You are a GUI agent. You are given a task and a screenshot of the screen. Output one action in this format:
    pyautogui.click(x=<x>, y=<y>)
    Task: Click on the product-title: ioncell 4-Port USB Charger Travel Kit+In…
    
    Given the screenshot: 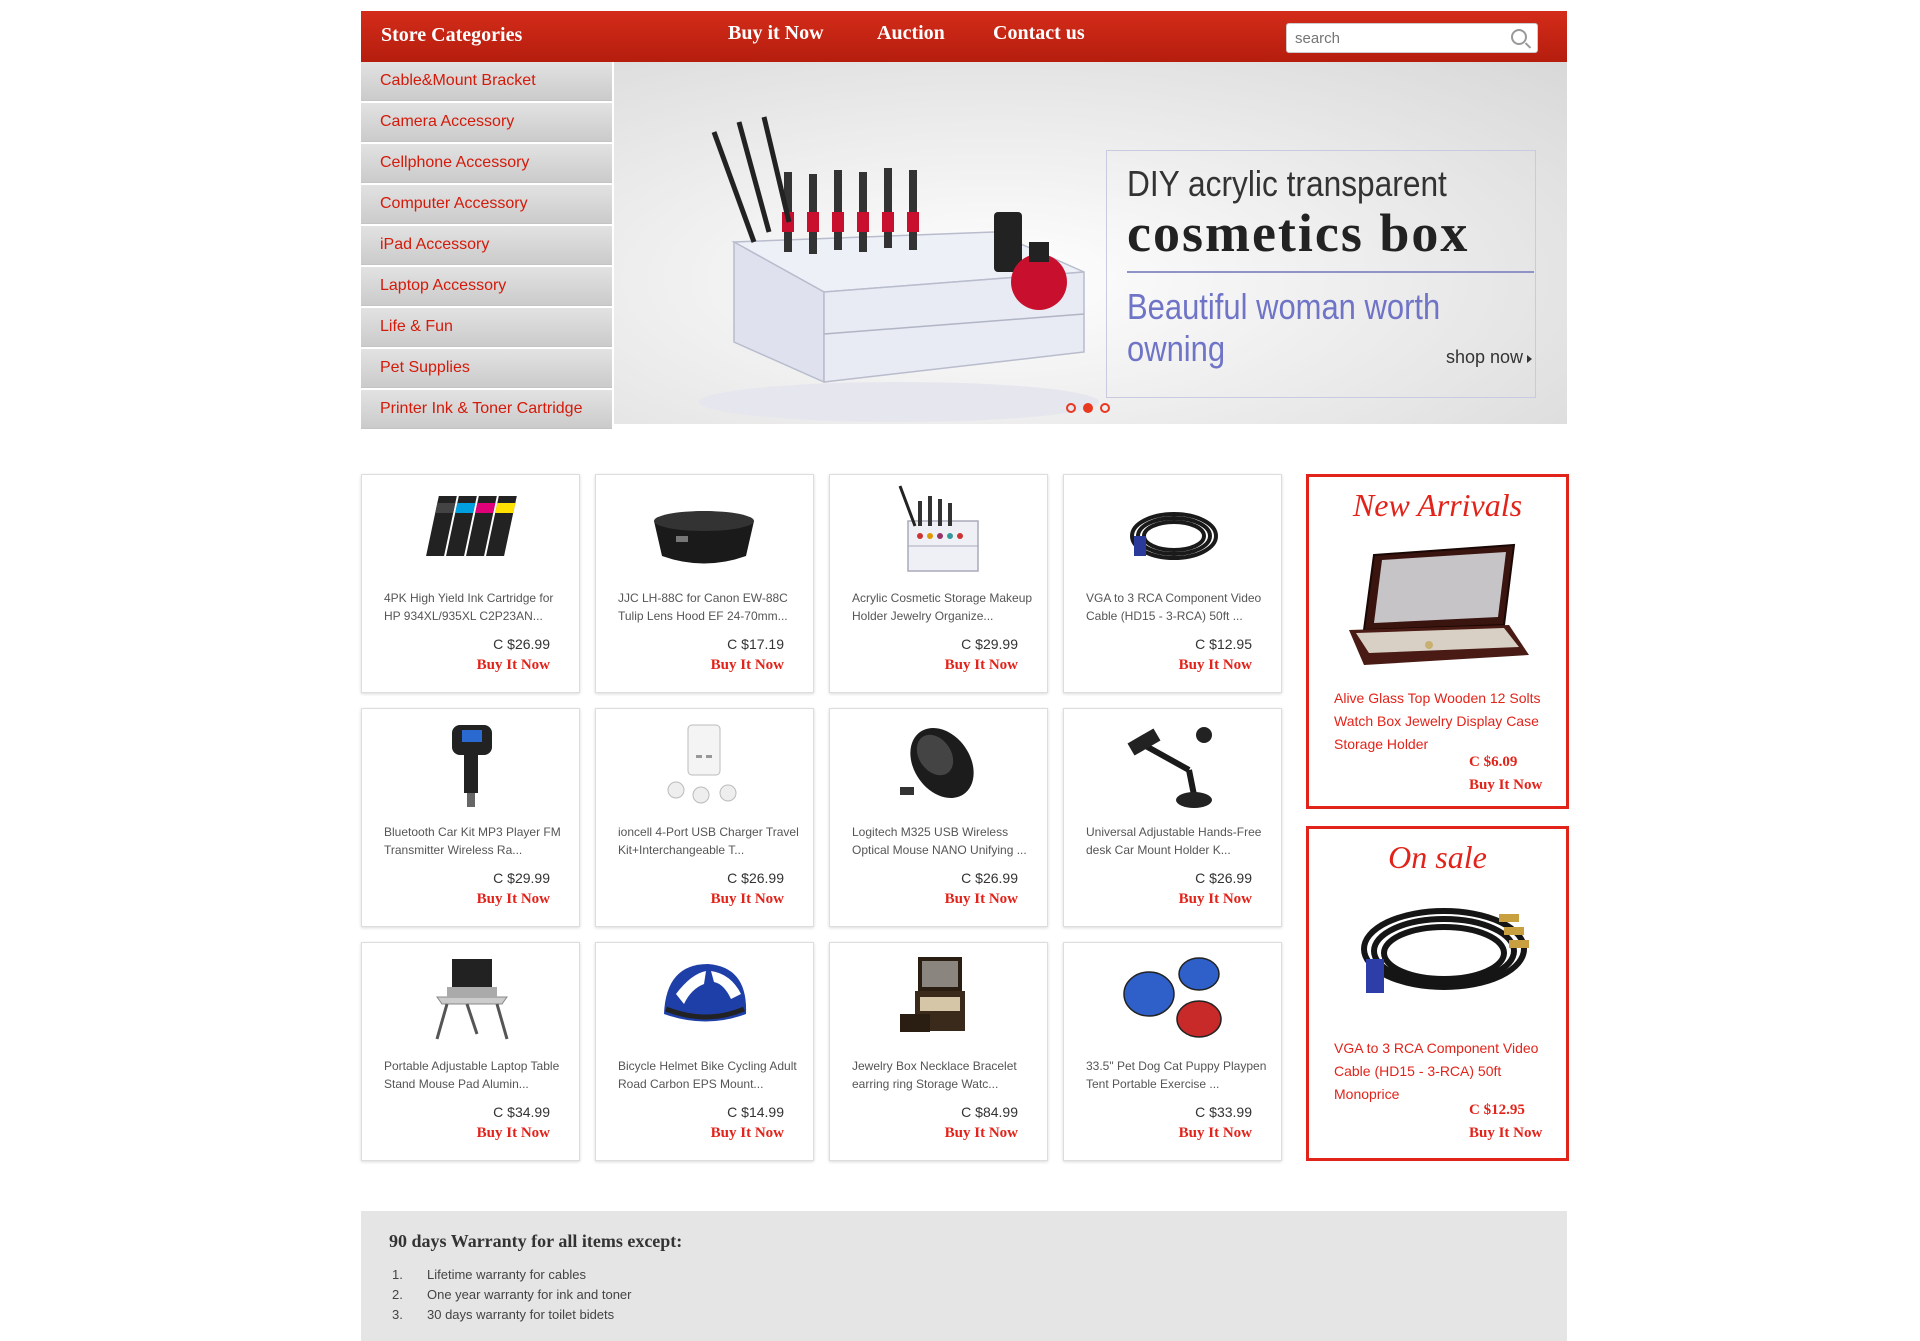 What is the action you would take?
    pyautogui.click(x=708, y=841)
    